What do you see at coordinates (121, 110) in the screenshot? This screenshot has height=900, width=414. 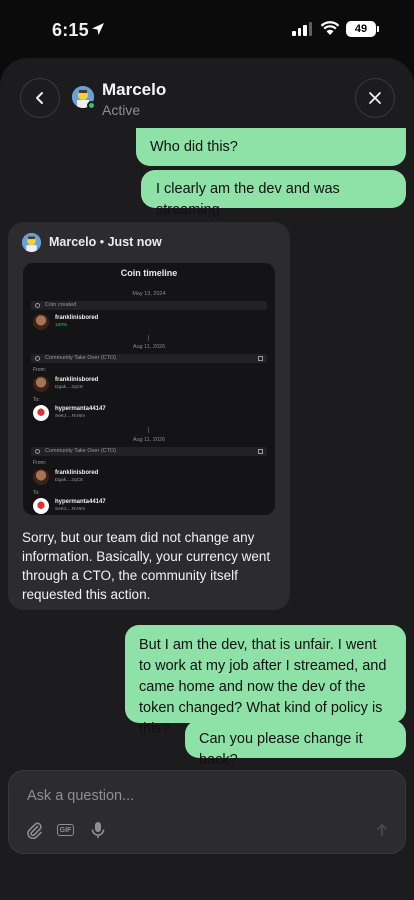 I see `contact-status: Active` at bounding box center [121, 110].